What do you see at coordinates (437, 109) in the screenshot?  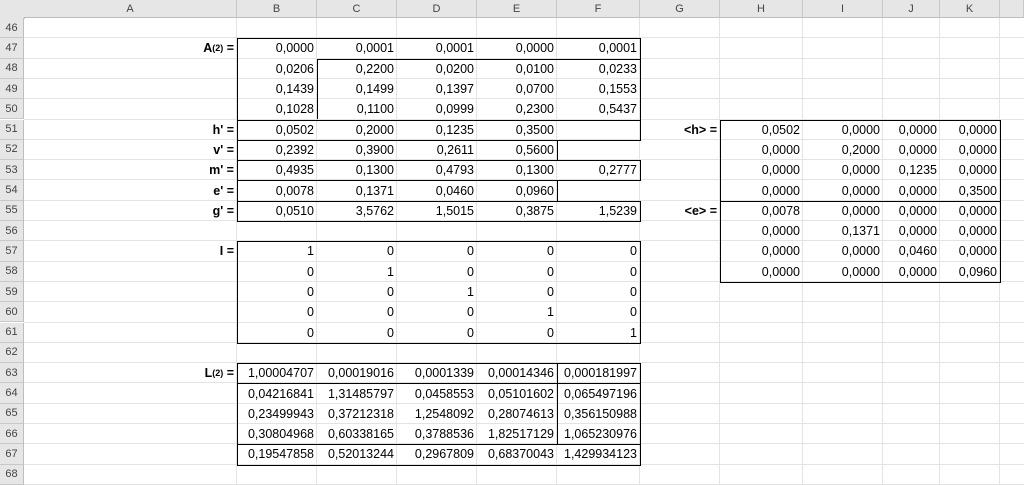 I see `a2-cell: 0,0999` at bounding box center [437, 109].